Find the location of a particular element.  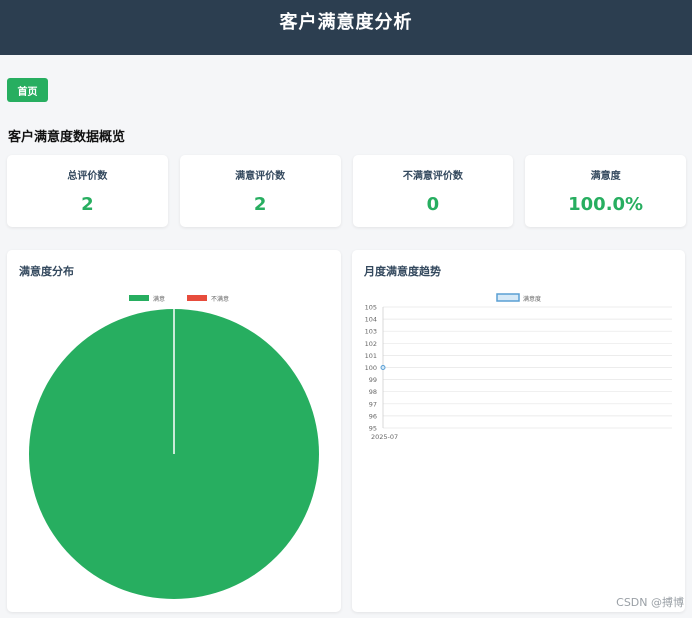

stat-value: 0 is located at coordinates (433, 204).